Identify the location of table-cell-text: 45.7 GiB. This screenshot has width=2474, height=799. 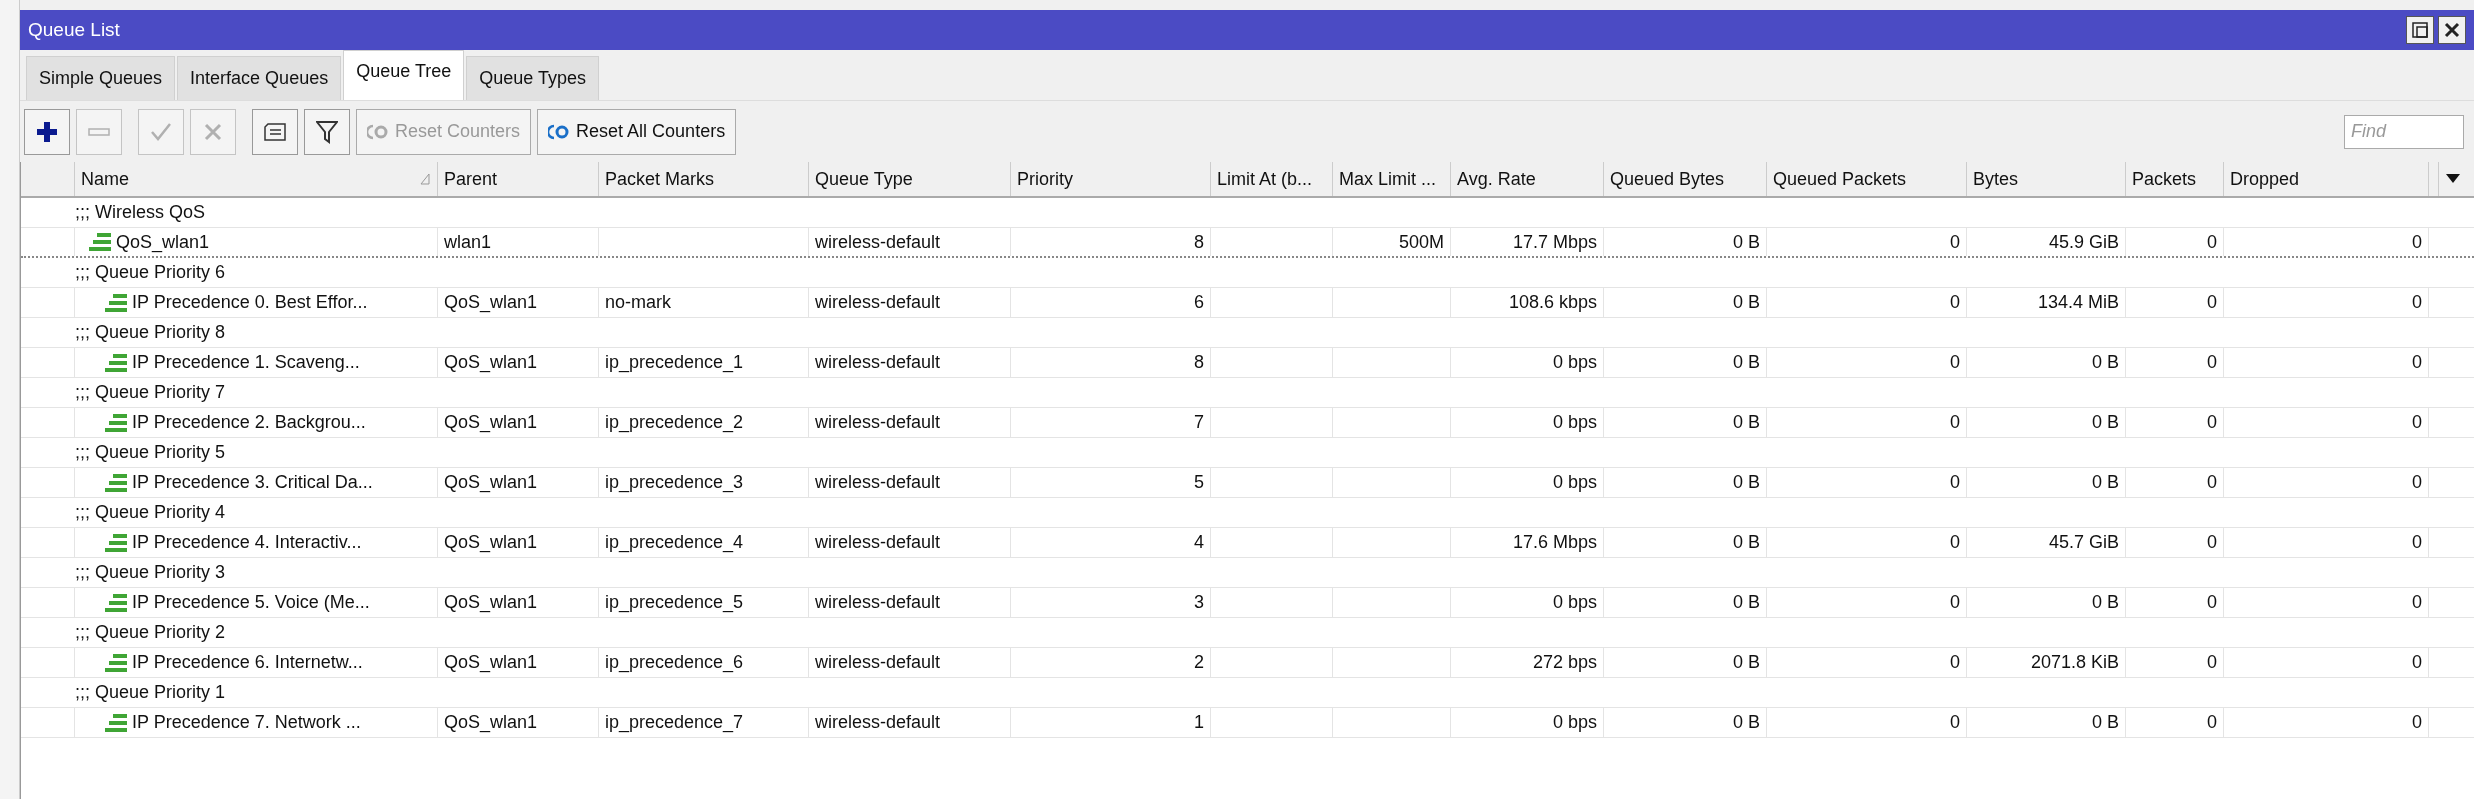
(2083, 542).